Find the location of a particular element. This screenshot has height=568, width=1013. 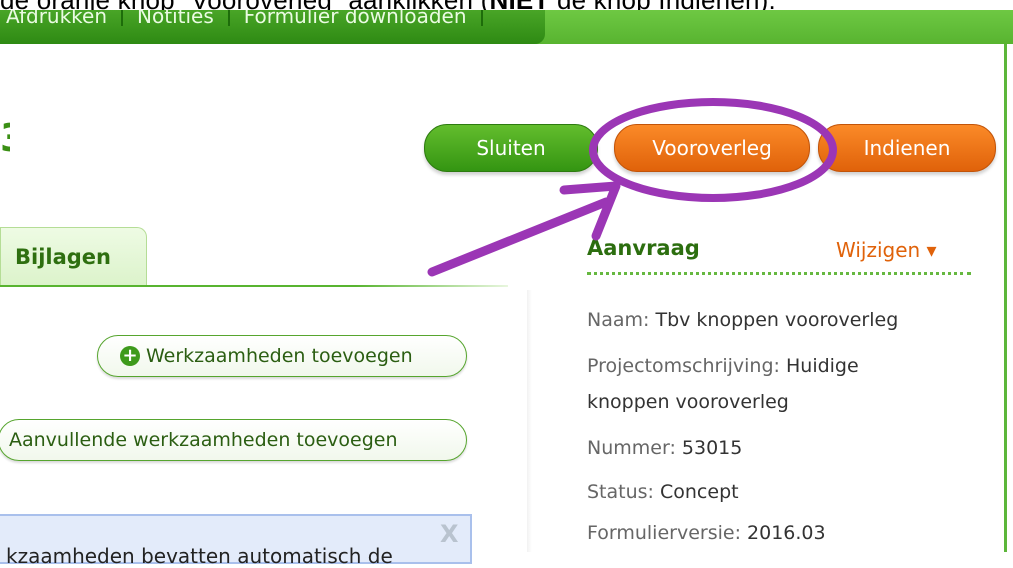

arrow-icon is located at coordinates (519, 237).